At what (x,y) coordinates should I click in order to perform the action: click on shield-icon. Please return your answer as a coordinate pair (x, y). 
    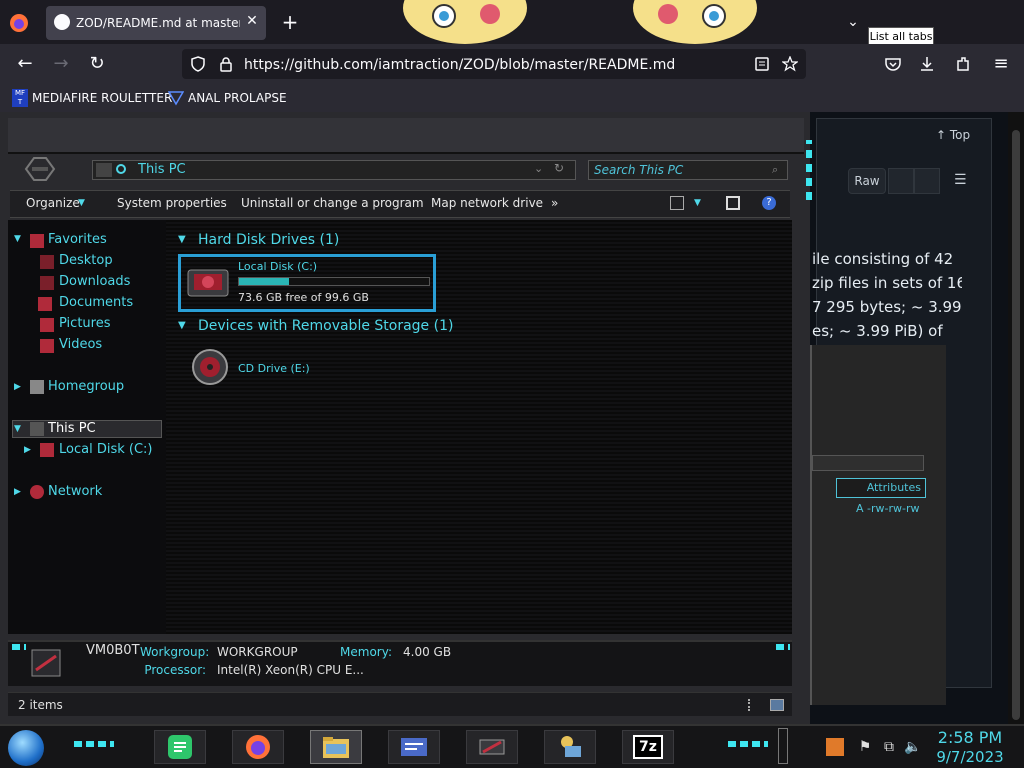
    Looking at the image, I should click on (198, 64).